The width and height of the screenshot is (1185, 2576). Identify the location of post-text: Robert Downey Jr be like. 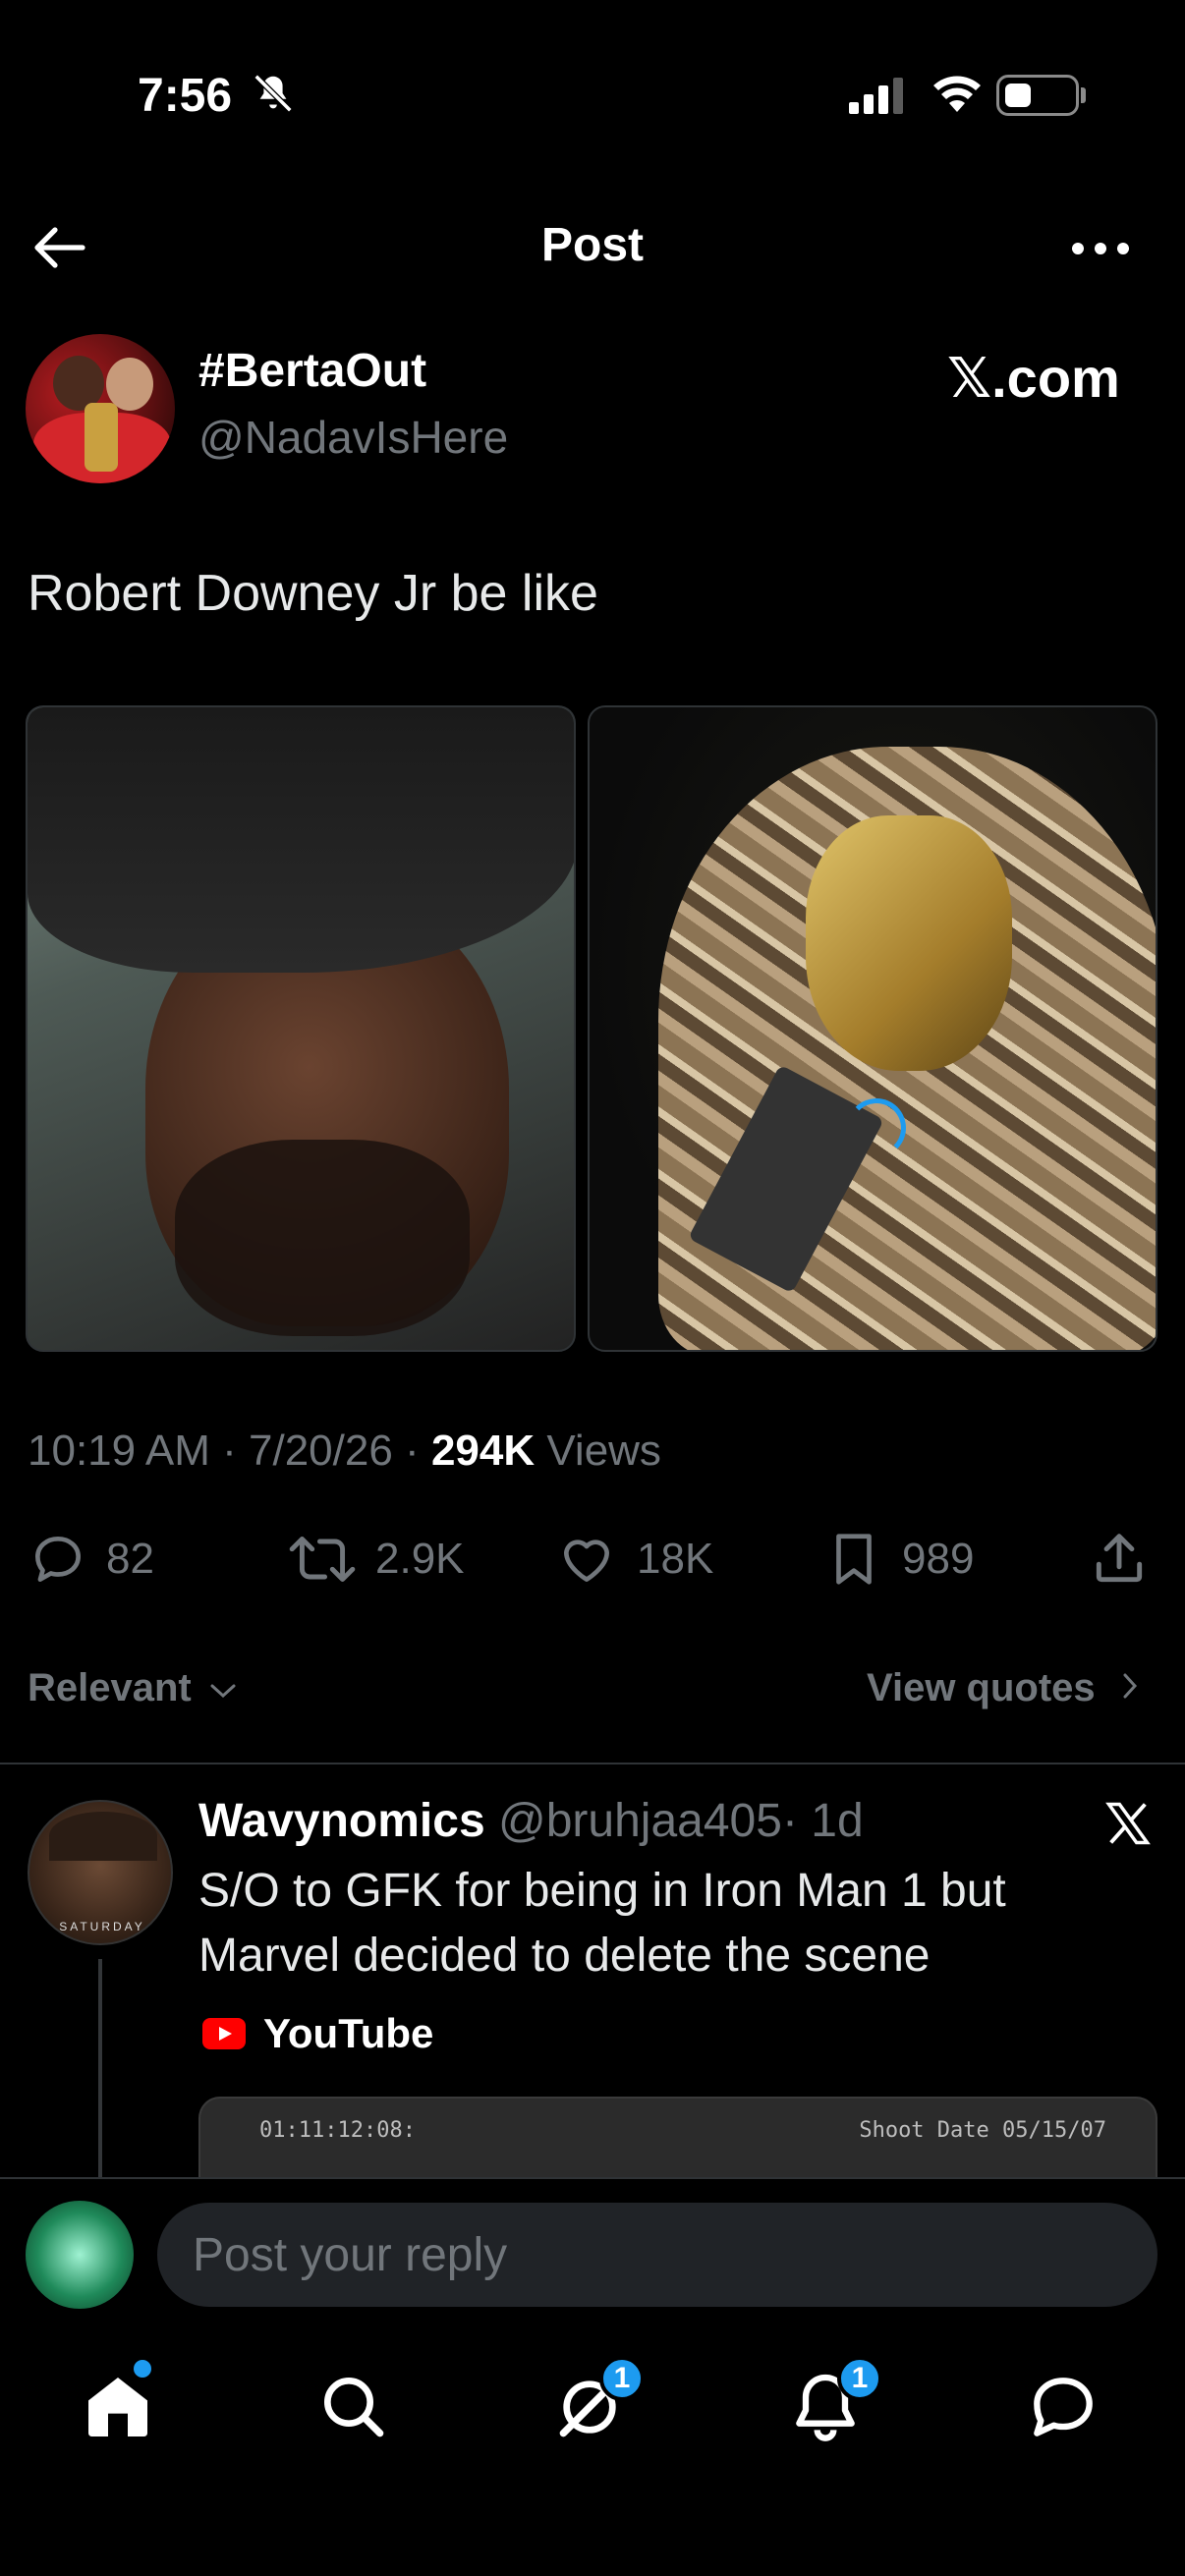
(313, 593).